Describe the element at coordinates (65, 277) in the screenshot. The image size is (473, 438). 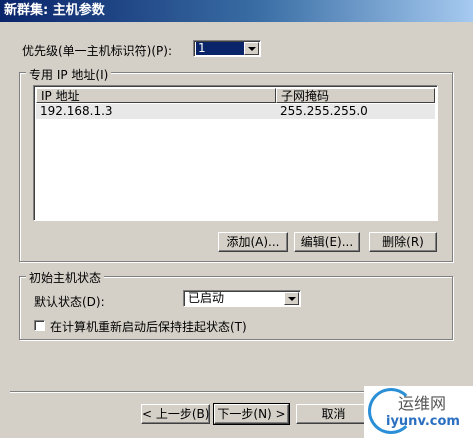
I see `initial-state-group-label: 初始主机状态` at that location.